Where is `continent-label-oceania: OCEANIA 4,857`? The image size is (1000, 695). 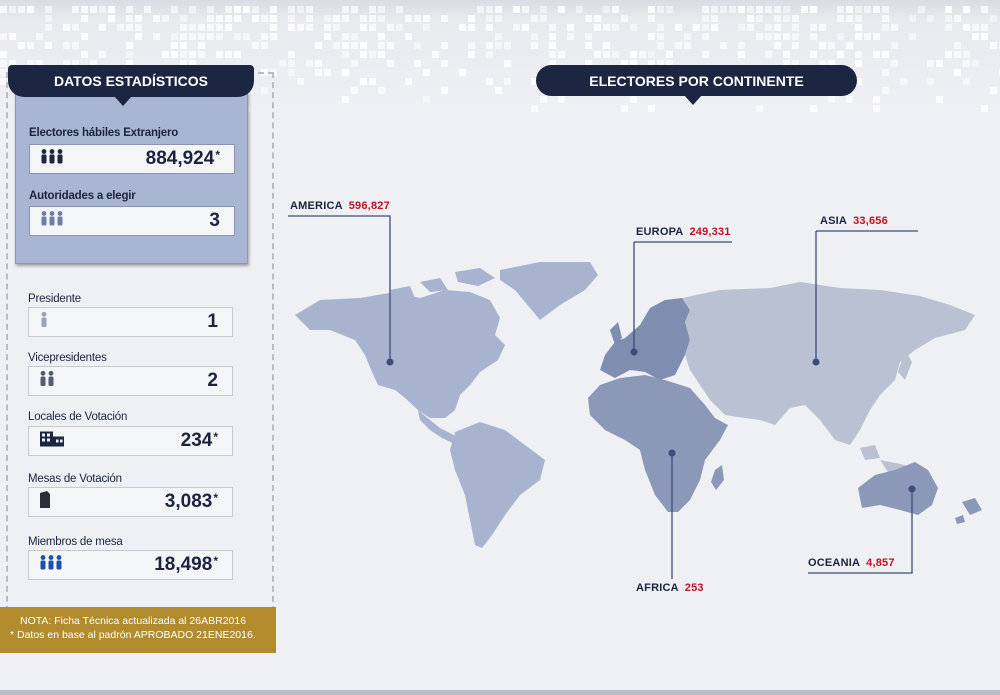
continent-label-oceania: OCEANIA 4,857 is located at coordinates (851, 563).